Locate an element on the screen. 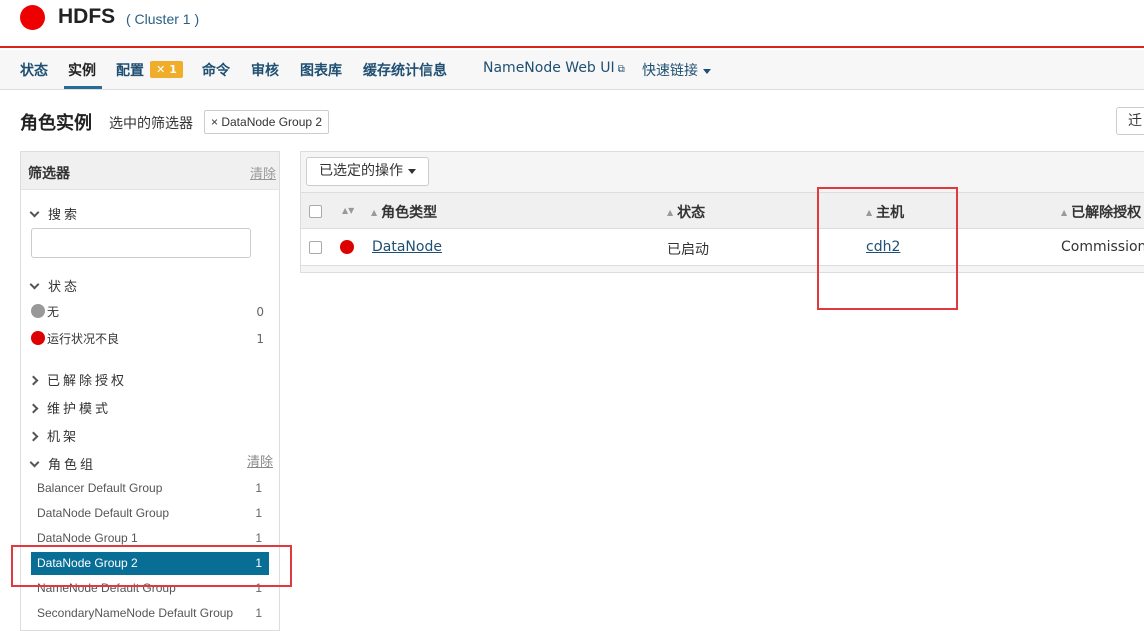 This screenshot has height=631, width=1144. role-type-link: DataNode is located at coordinates (407, 247).